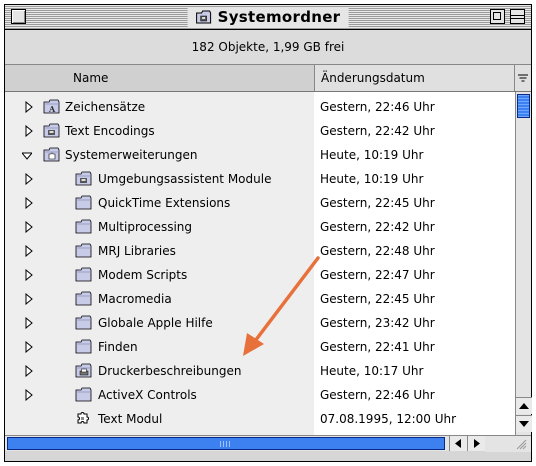 The height and width of the screenshot is (466, 536). I want to click on collapse-box, so click(517, 16).